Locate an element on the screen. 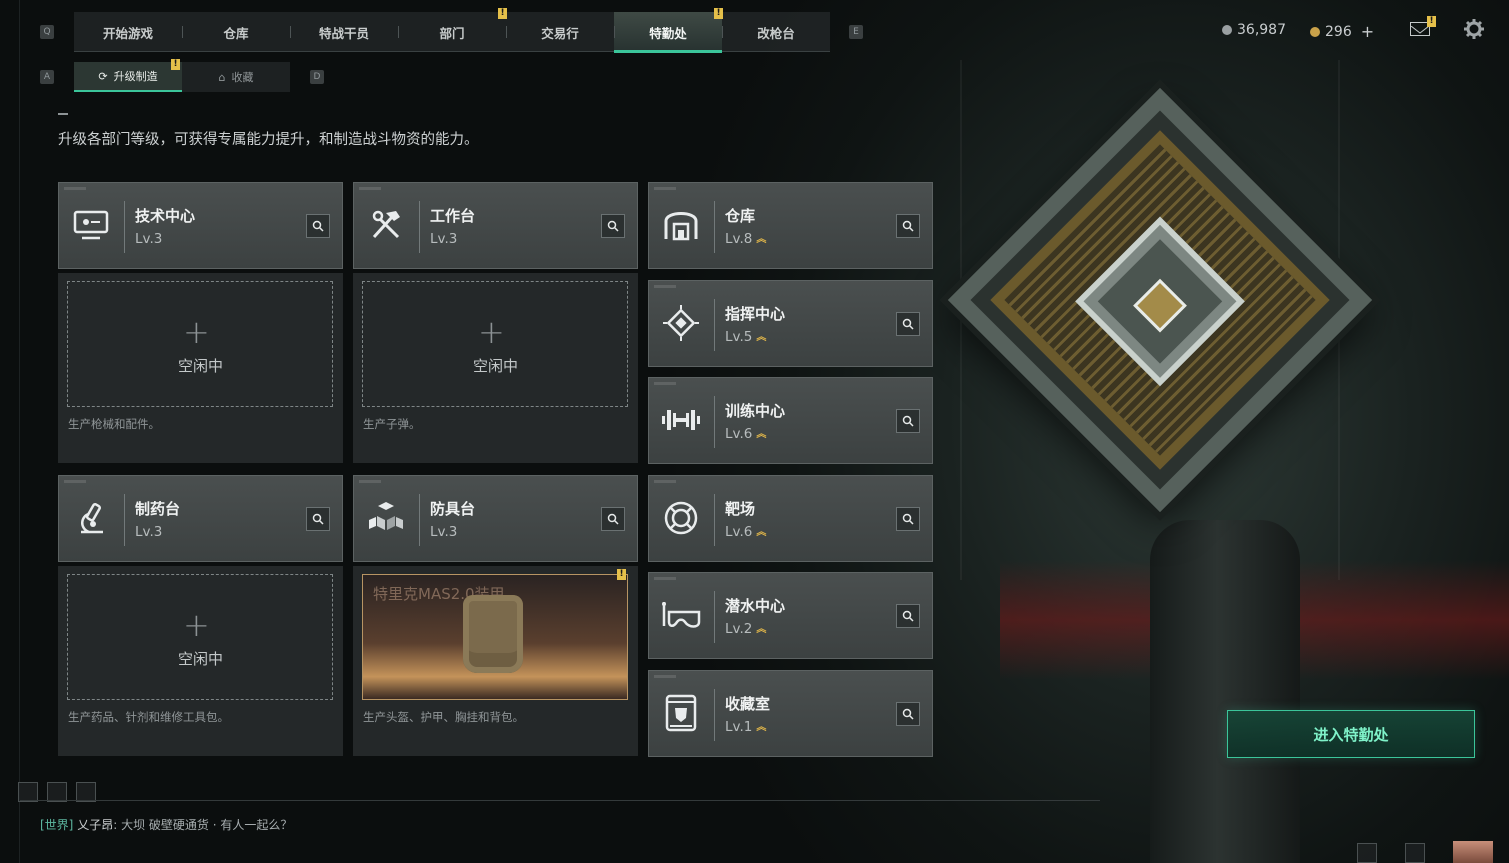  producing-item-preview: 特里克MAS2.0装甲 is located at coordinates (495, 637).